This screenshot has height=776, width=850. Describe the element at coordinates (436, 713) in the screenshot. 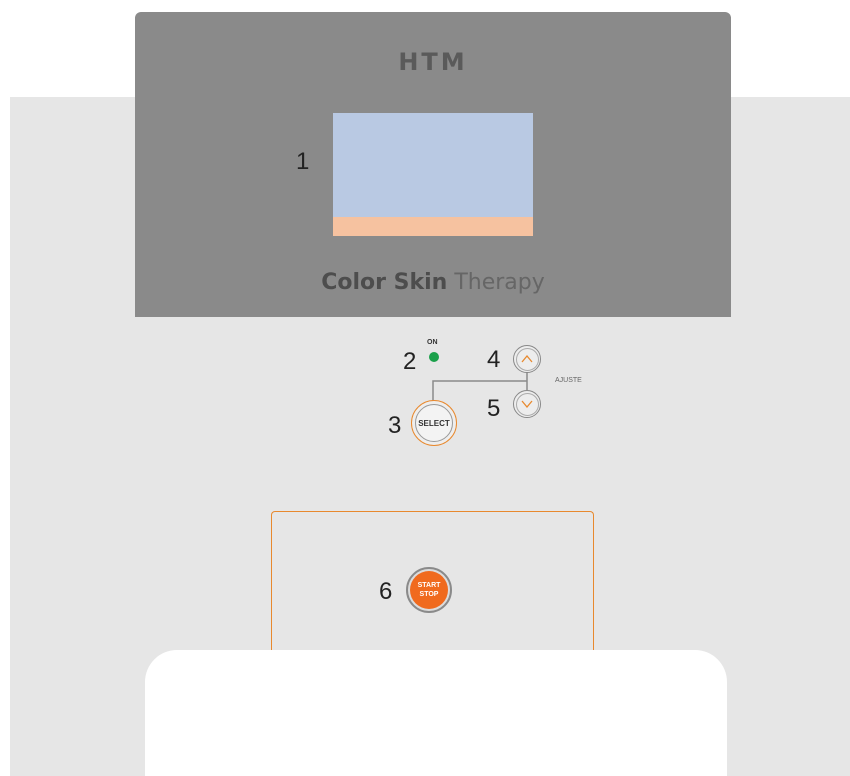

I see `bottom-applicator-panel` at that location.